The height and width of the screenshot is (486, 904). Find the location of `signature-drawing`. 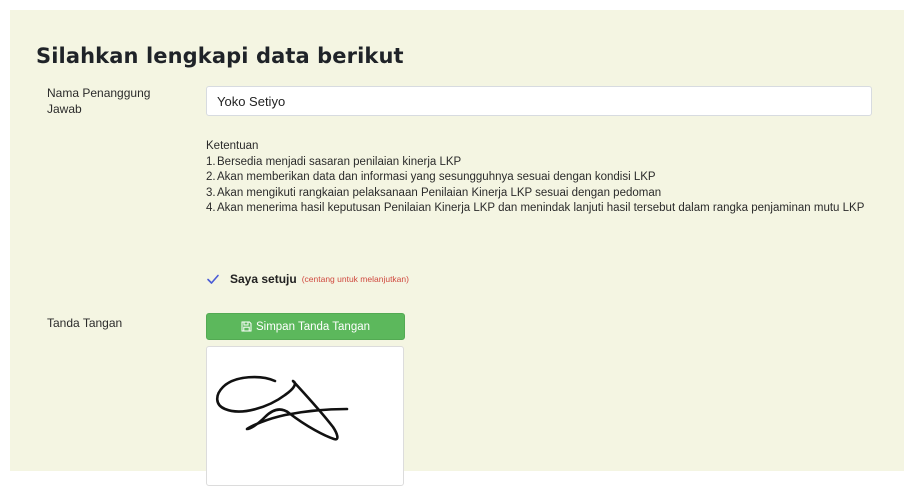

signature-drawing is located at coordinates (282, 408).